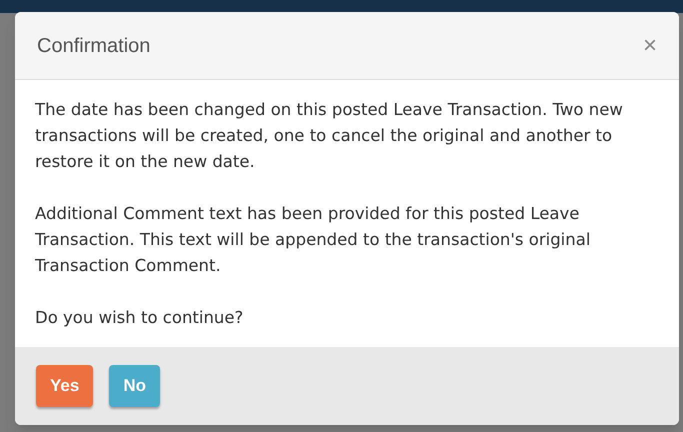 The width and height of the screenshot is (683, 432). Describe the element at coordinates (139, 318) in the screenshot. I see `message-text: Do you wish to continue?` at that location.